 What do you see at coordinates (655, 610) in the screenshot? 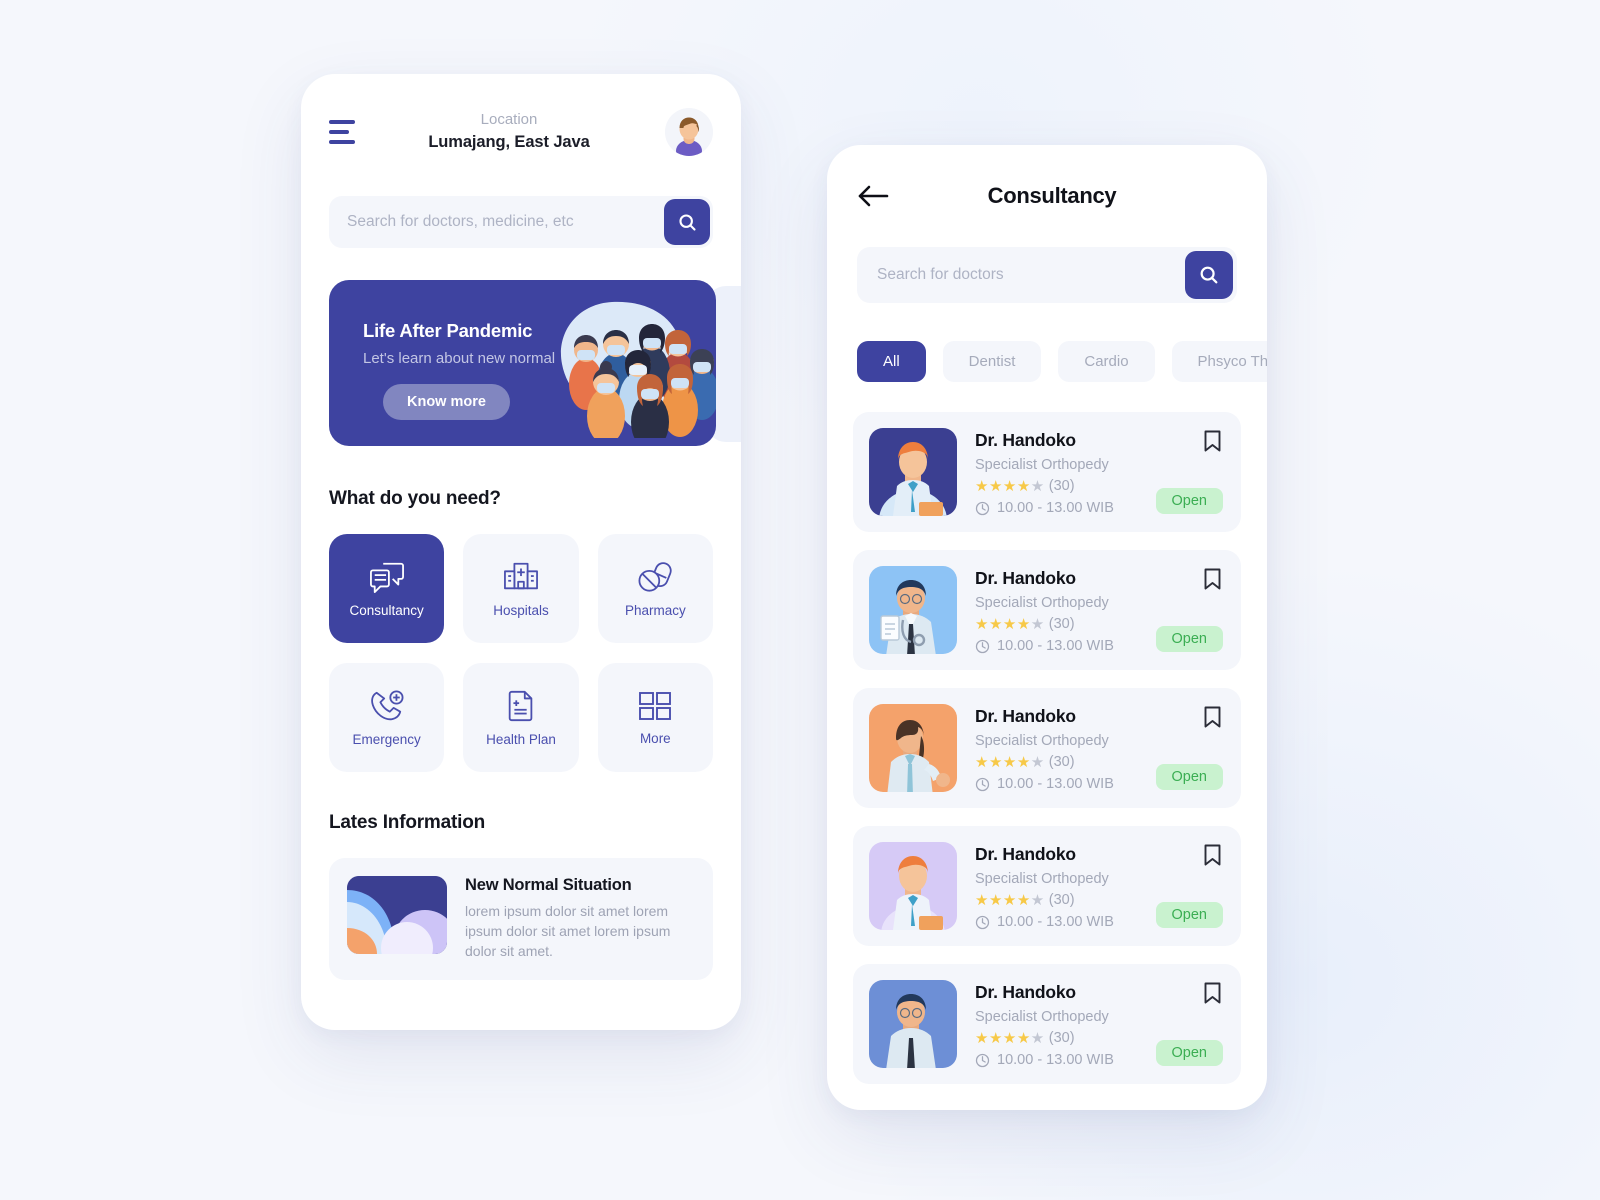
I see `category-label: Pharmacy` at bounding box center [655, 610].